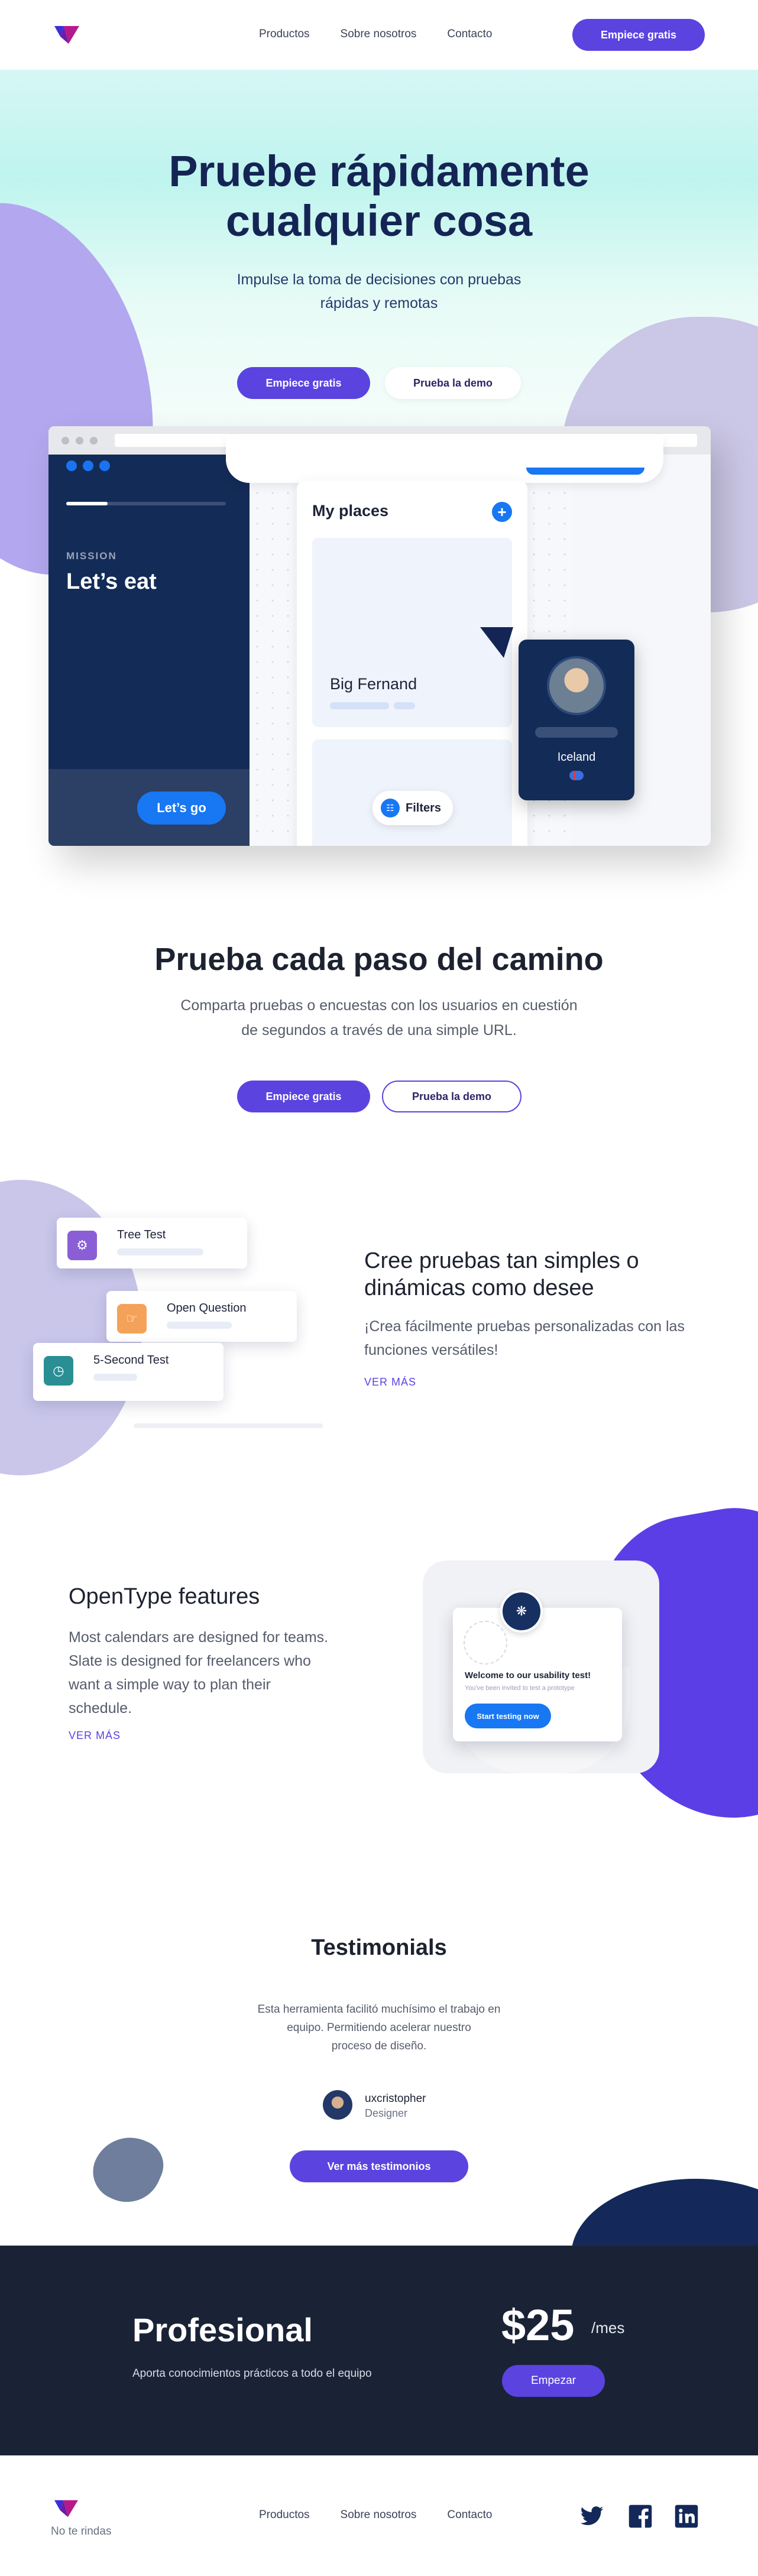  What do you see at coordinates (496, 642) in the screenshot?
I see `cursor-icon` at bounding box center [496, 642].